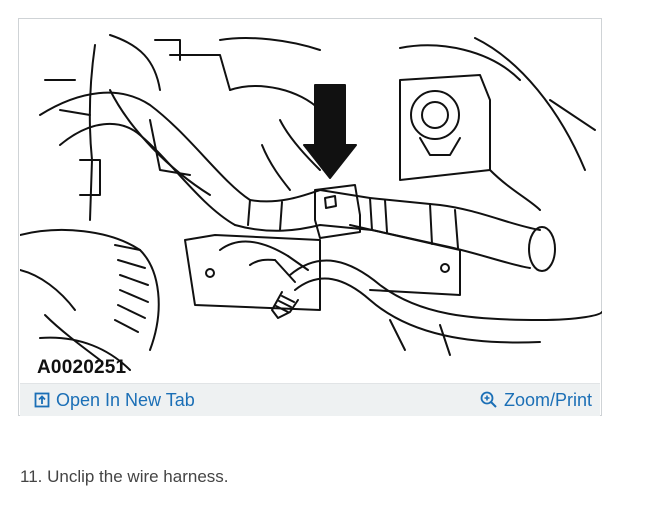 The width and height of the screenshot is (654, 516). I want to click on open-in-new-tab-link: Open In New Tab, so click(114, 400).